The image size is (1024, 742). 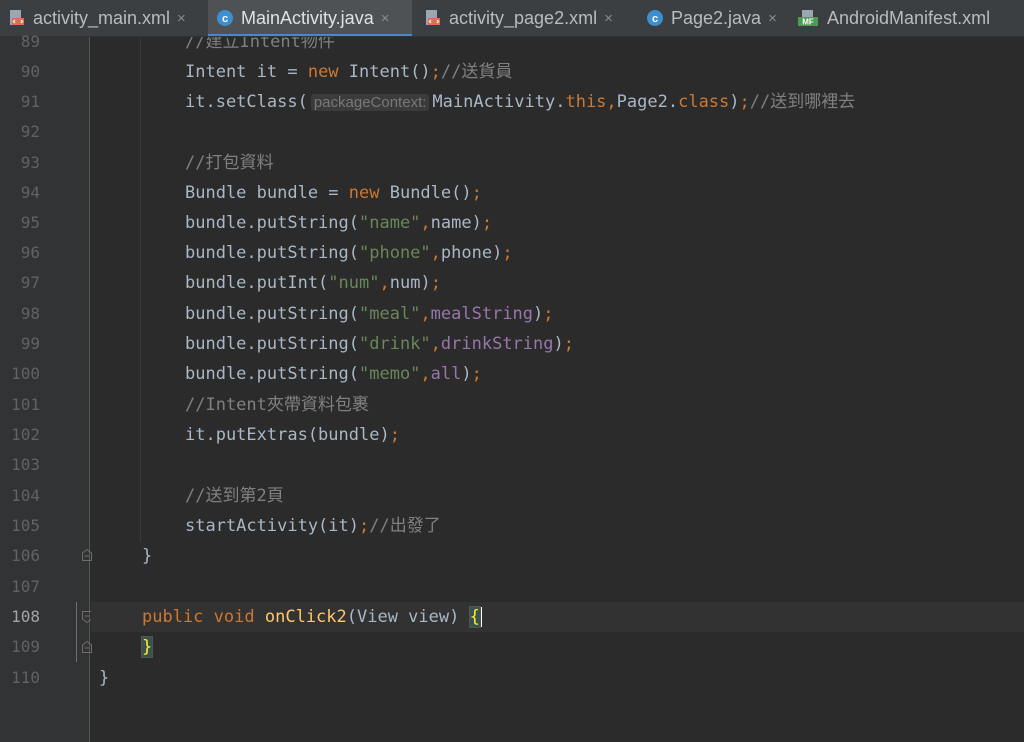 I want to click on line-number: 93, so click(x=30, y=162).